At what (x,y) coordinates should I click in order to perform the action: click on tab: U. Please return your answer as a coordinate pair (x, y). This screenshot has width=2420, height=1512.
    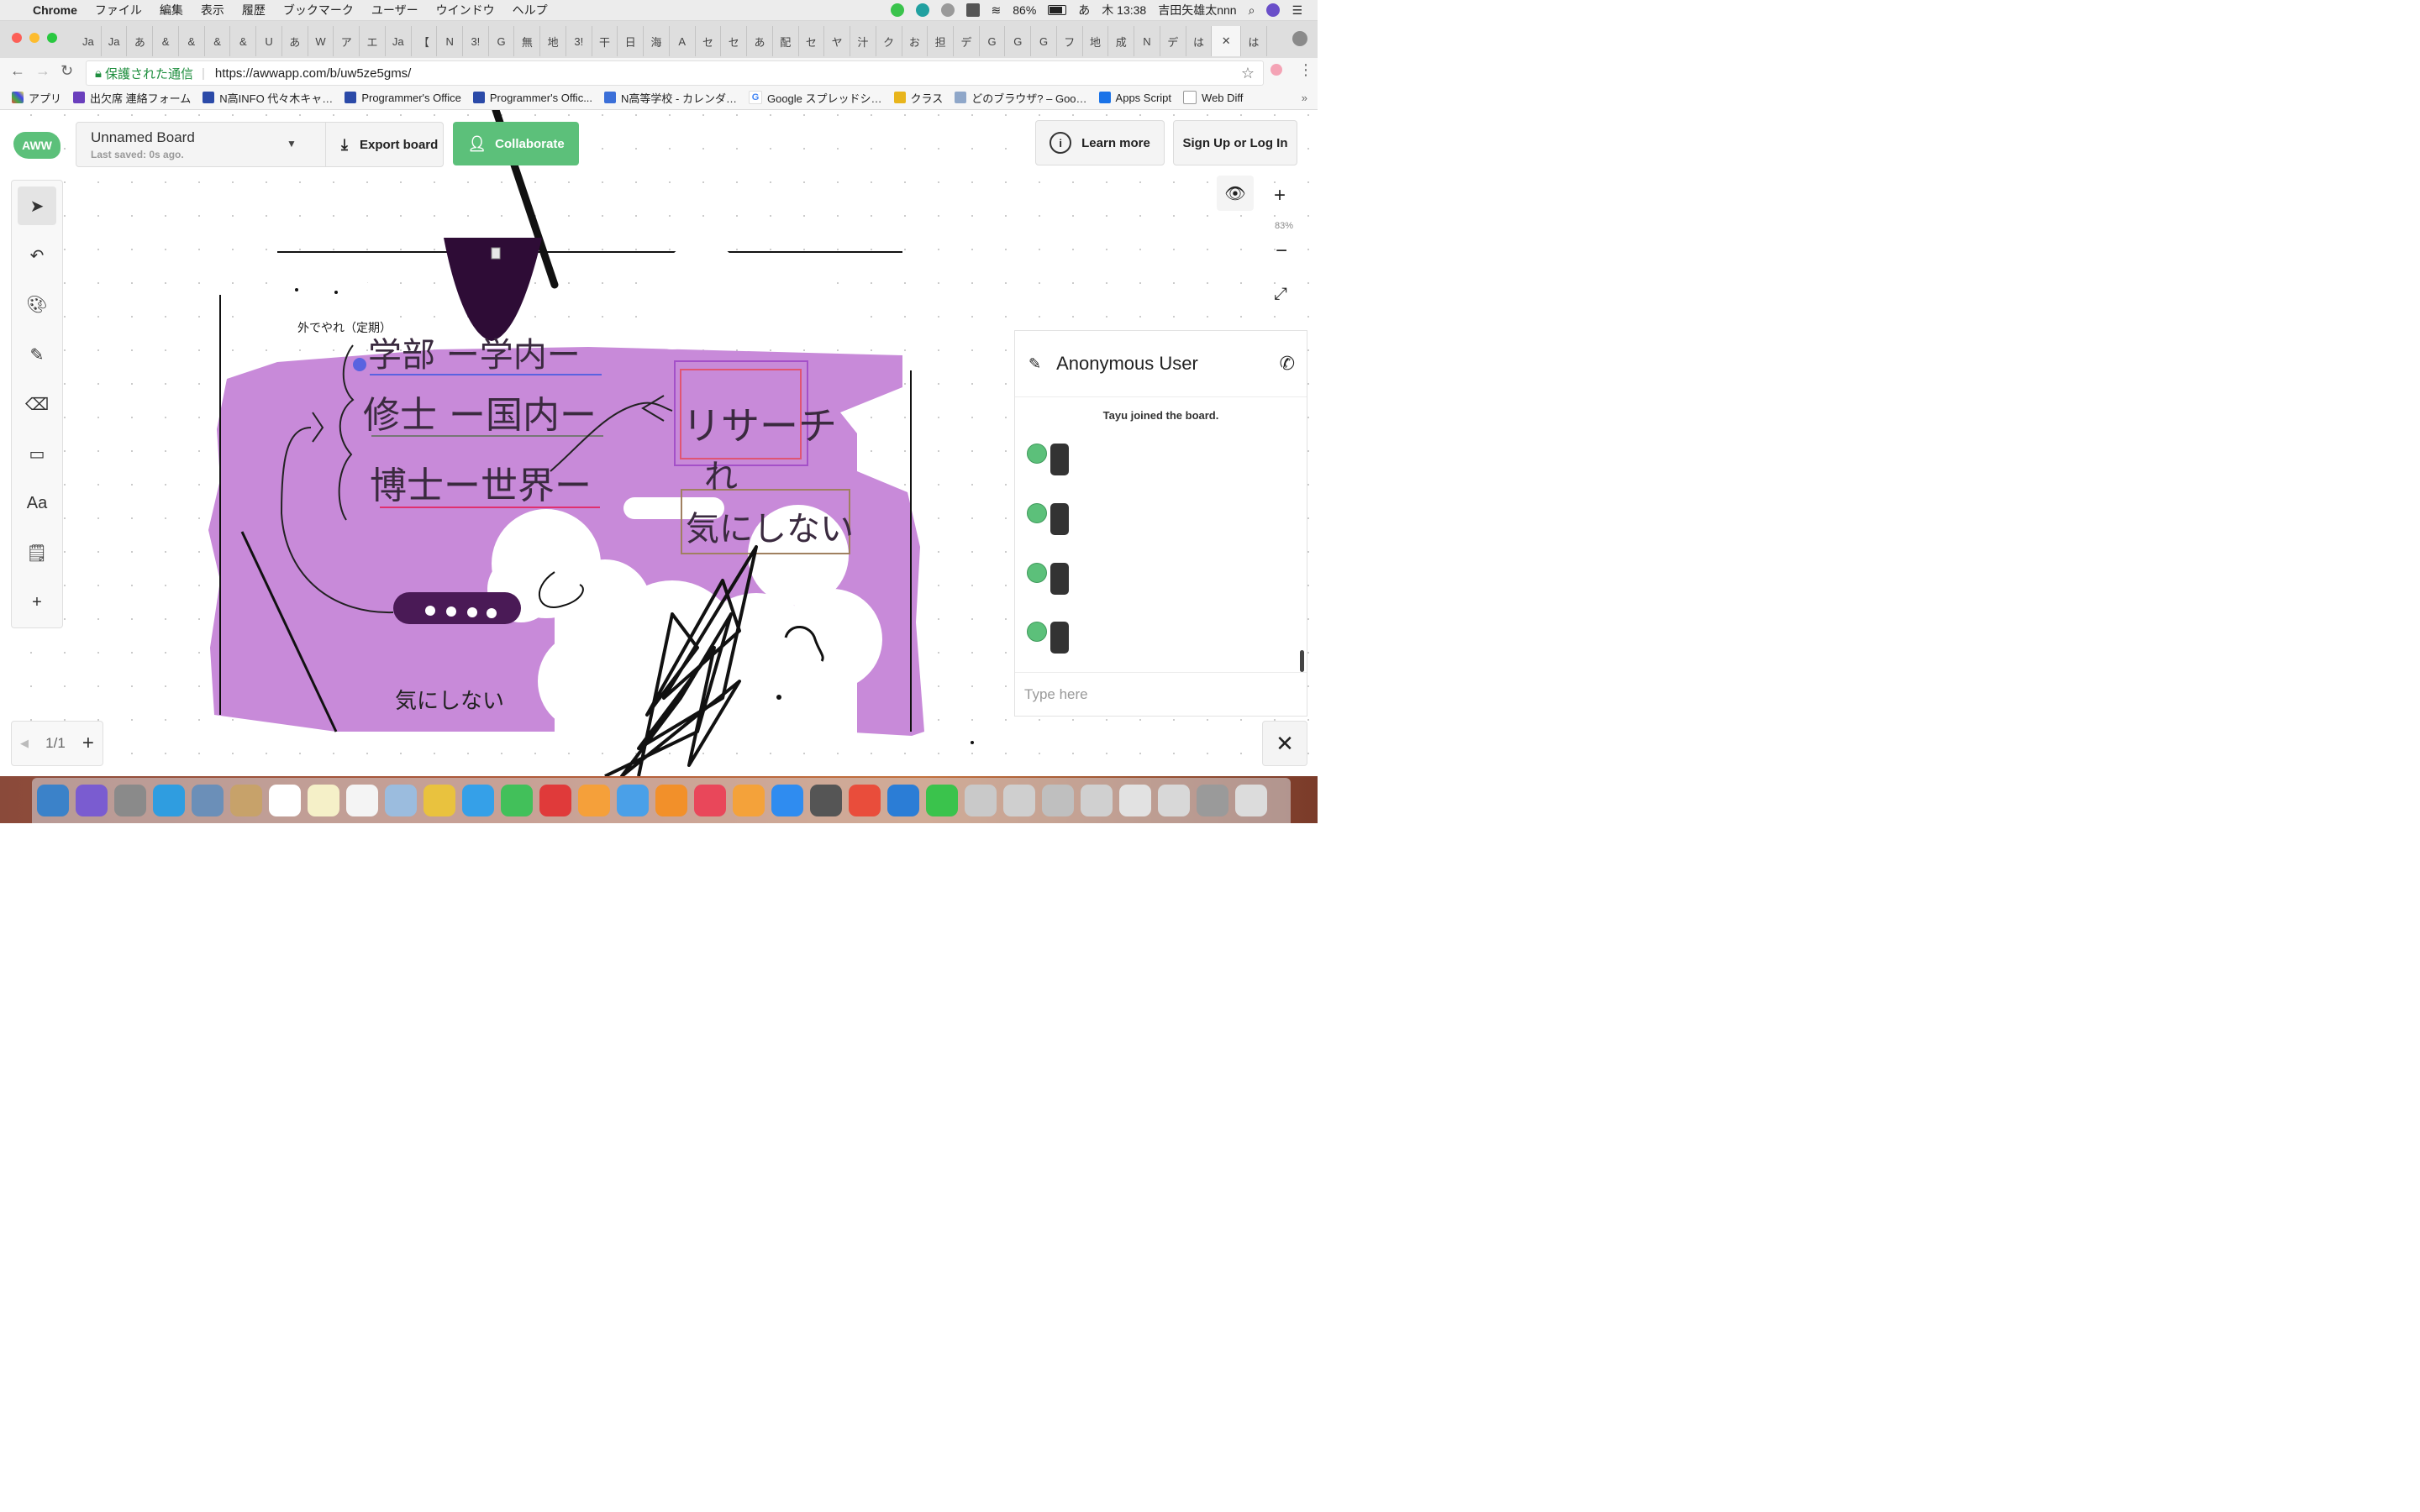
    Looking at the image, I should click on (269, 41).